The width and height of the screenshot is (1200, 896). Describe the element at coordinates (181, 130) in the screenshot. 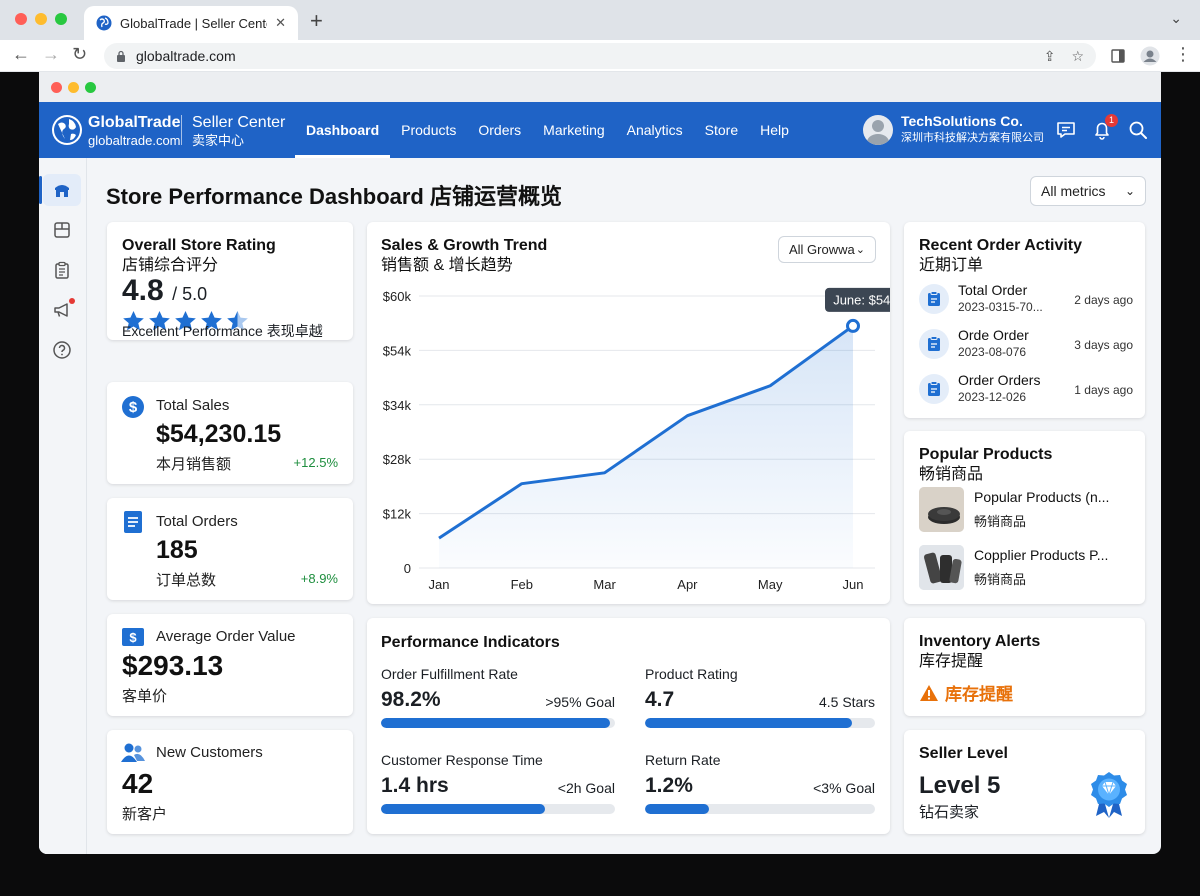

I see `brand-divider` at that location.